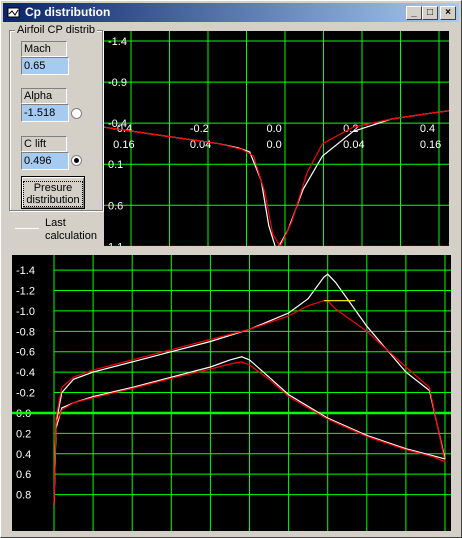 The image size is (462, 538). Describe the element at coordinates (430, 13) in the screenshot. I see `maximize-button: □` at that location.